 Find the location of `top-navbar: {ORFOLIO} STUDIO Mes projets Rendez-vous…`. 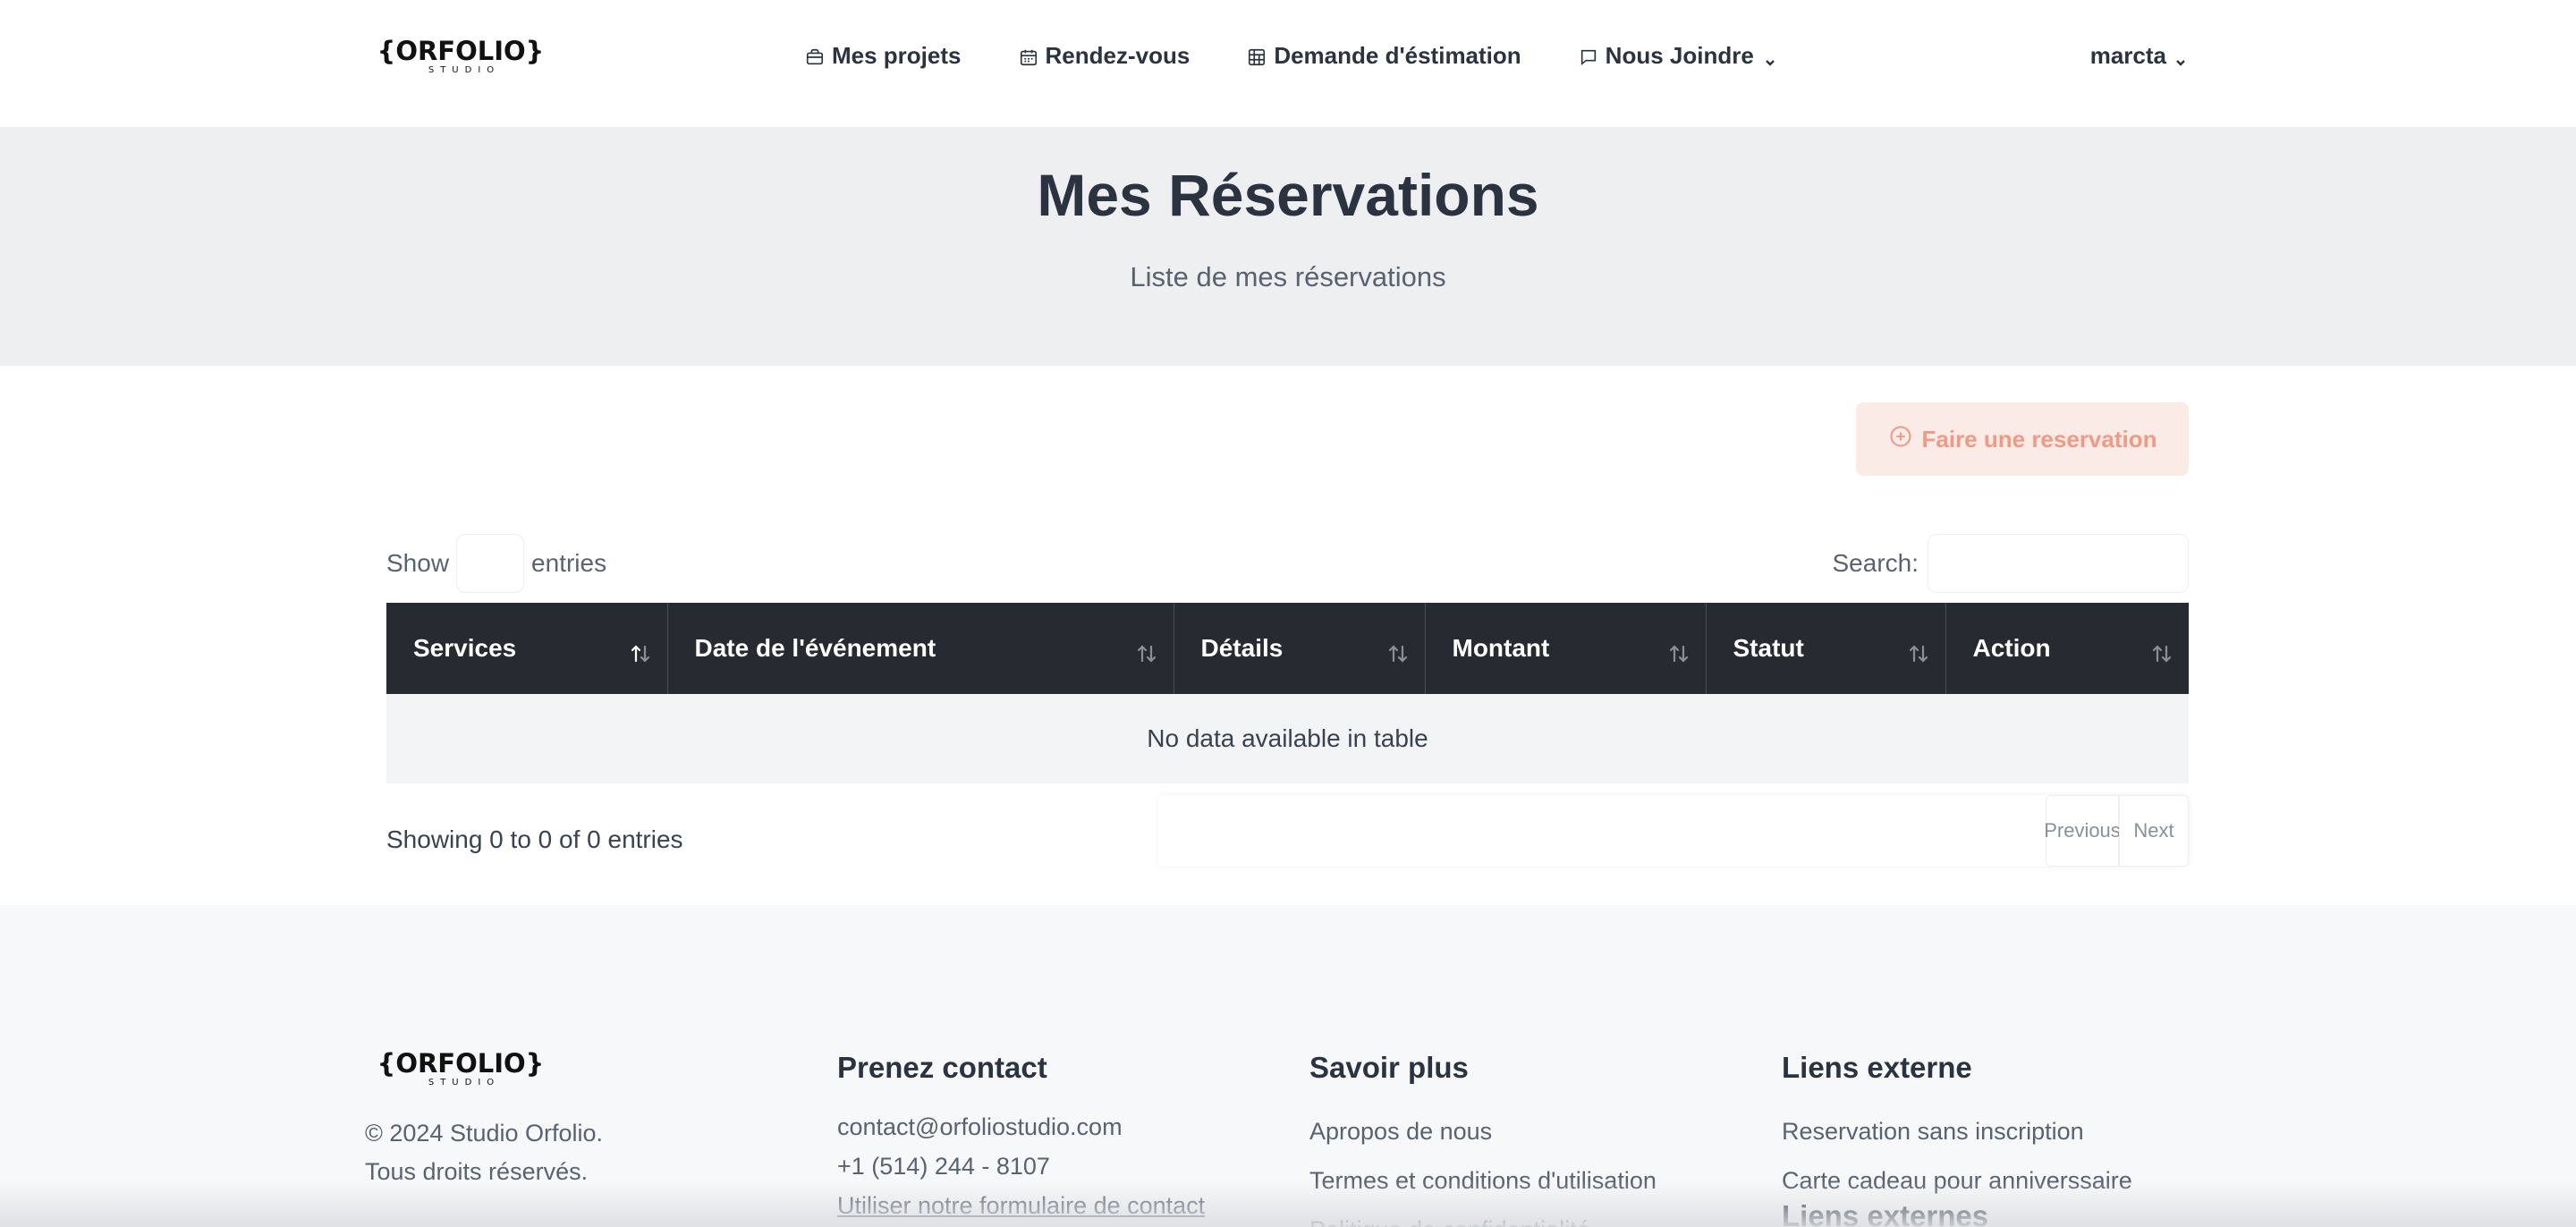

top-navbar: {ORFOLIO} STUDIO Mes projets Rendez-vous… is located at coordinates (1288, 63).